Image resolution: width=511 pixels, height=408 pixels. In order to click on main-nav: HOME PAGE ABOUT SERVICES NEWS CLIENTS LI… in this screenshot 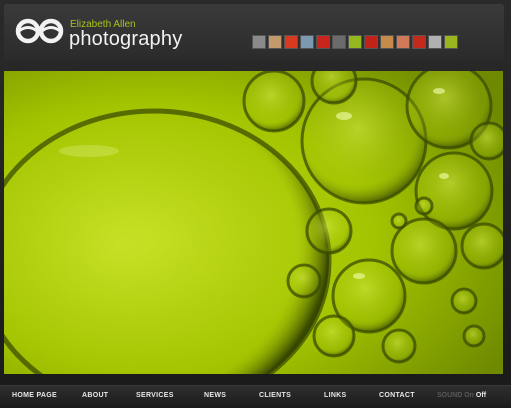, I will do `click(255, 396)`.